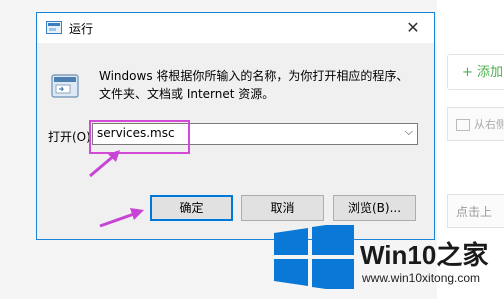  I want to click on open-input: services.msc ⌵, so click(255, 134).